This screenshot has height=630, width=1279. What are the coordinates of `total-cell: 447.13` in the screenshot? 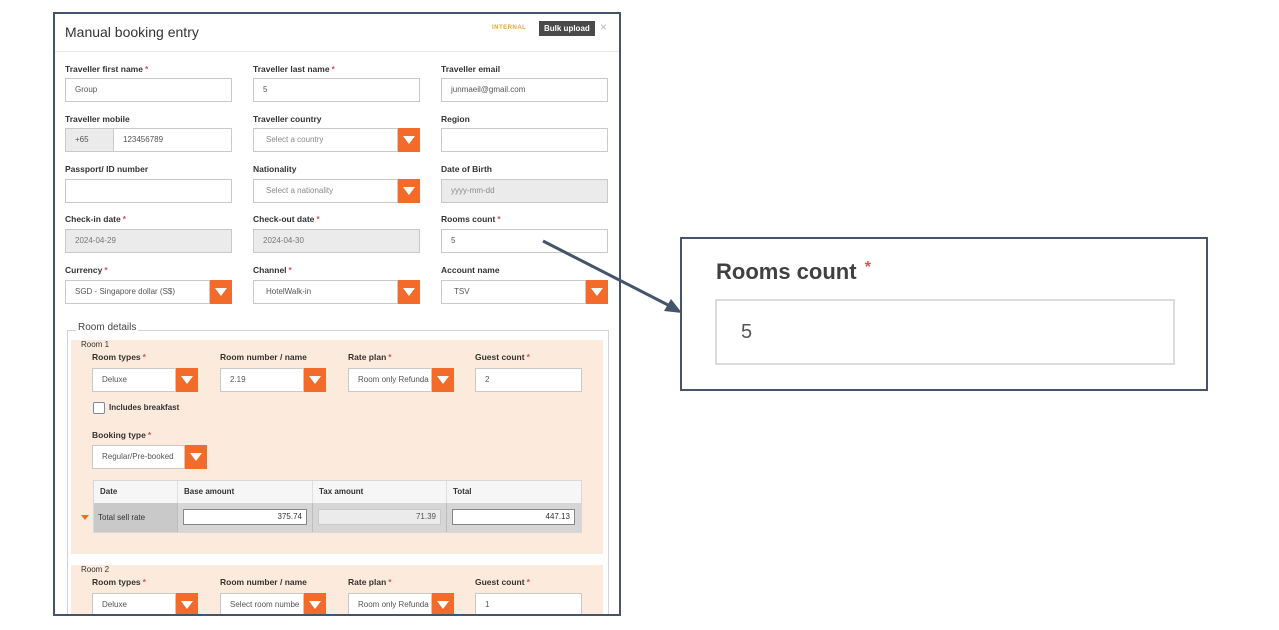 It's located at (514, 517).